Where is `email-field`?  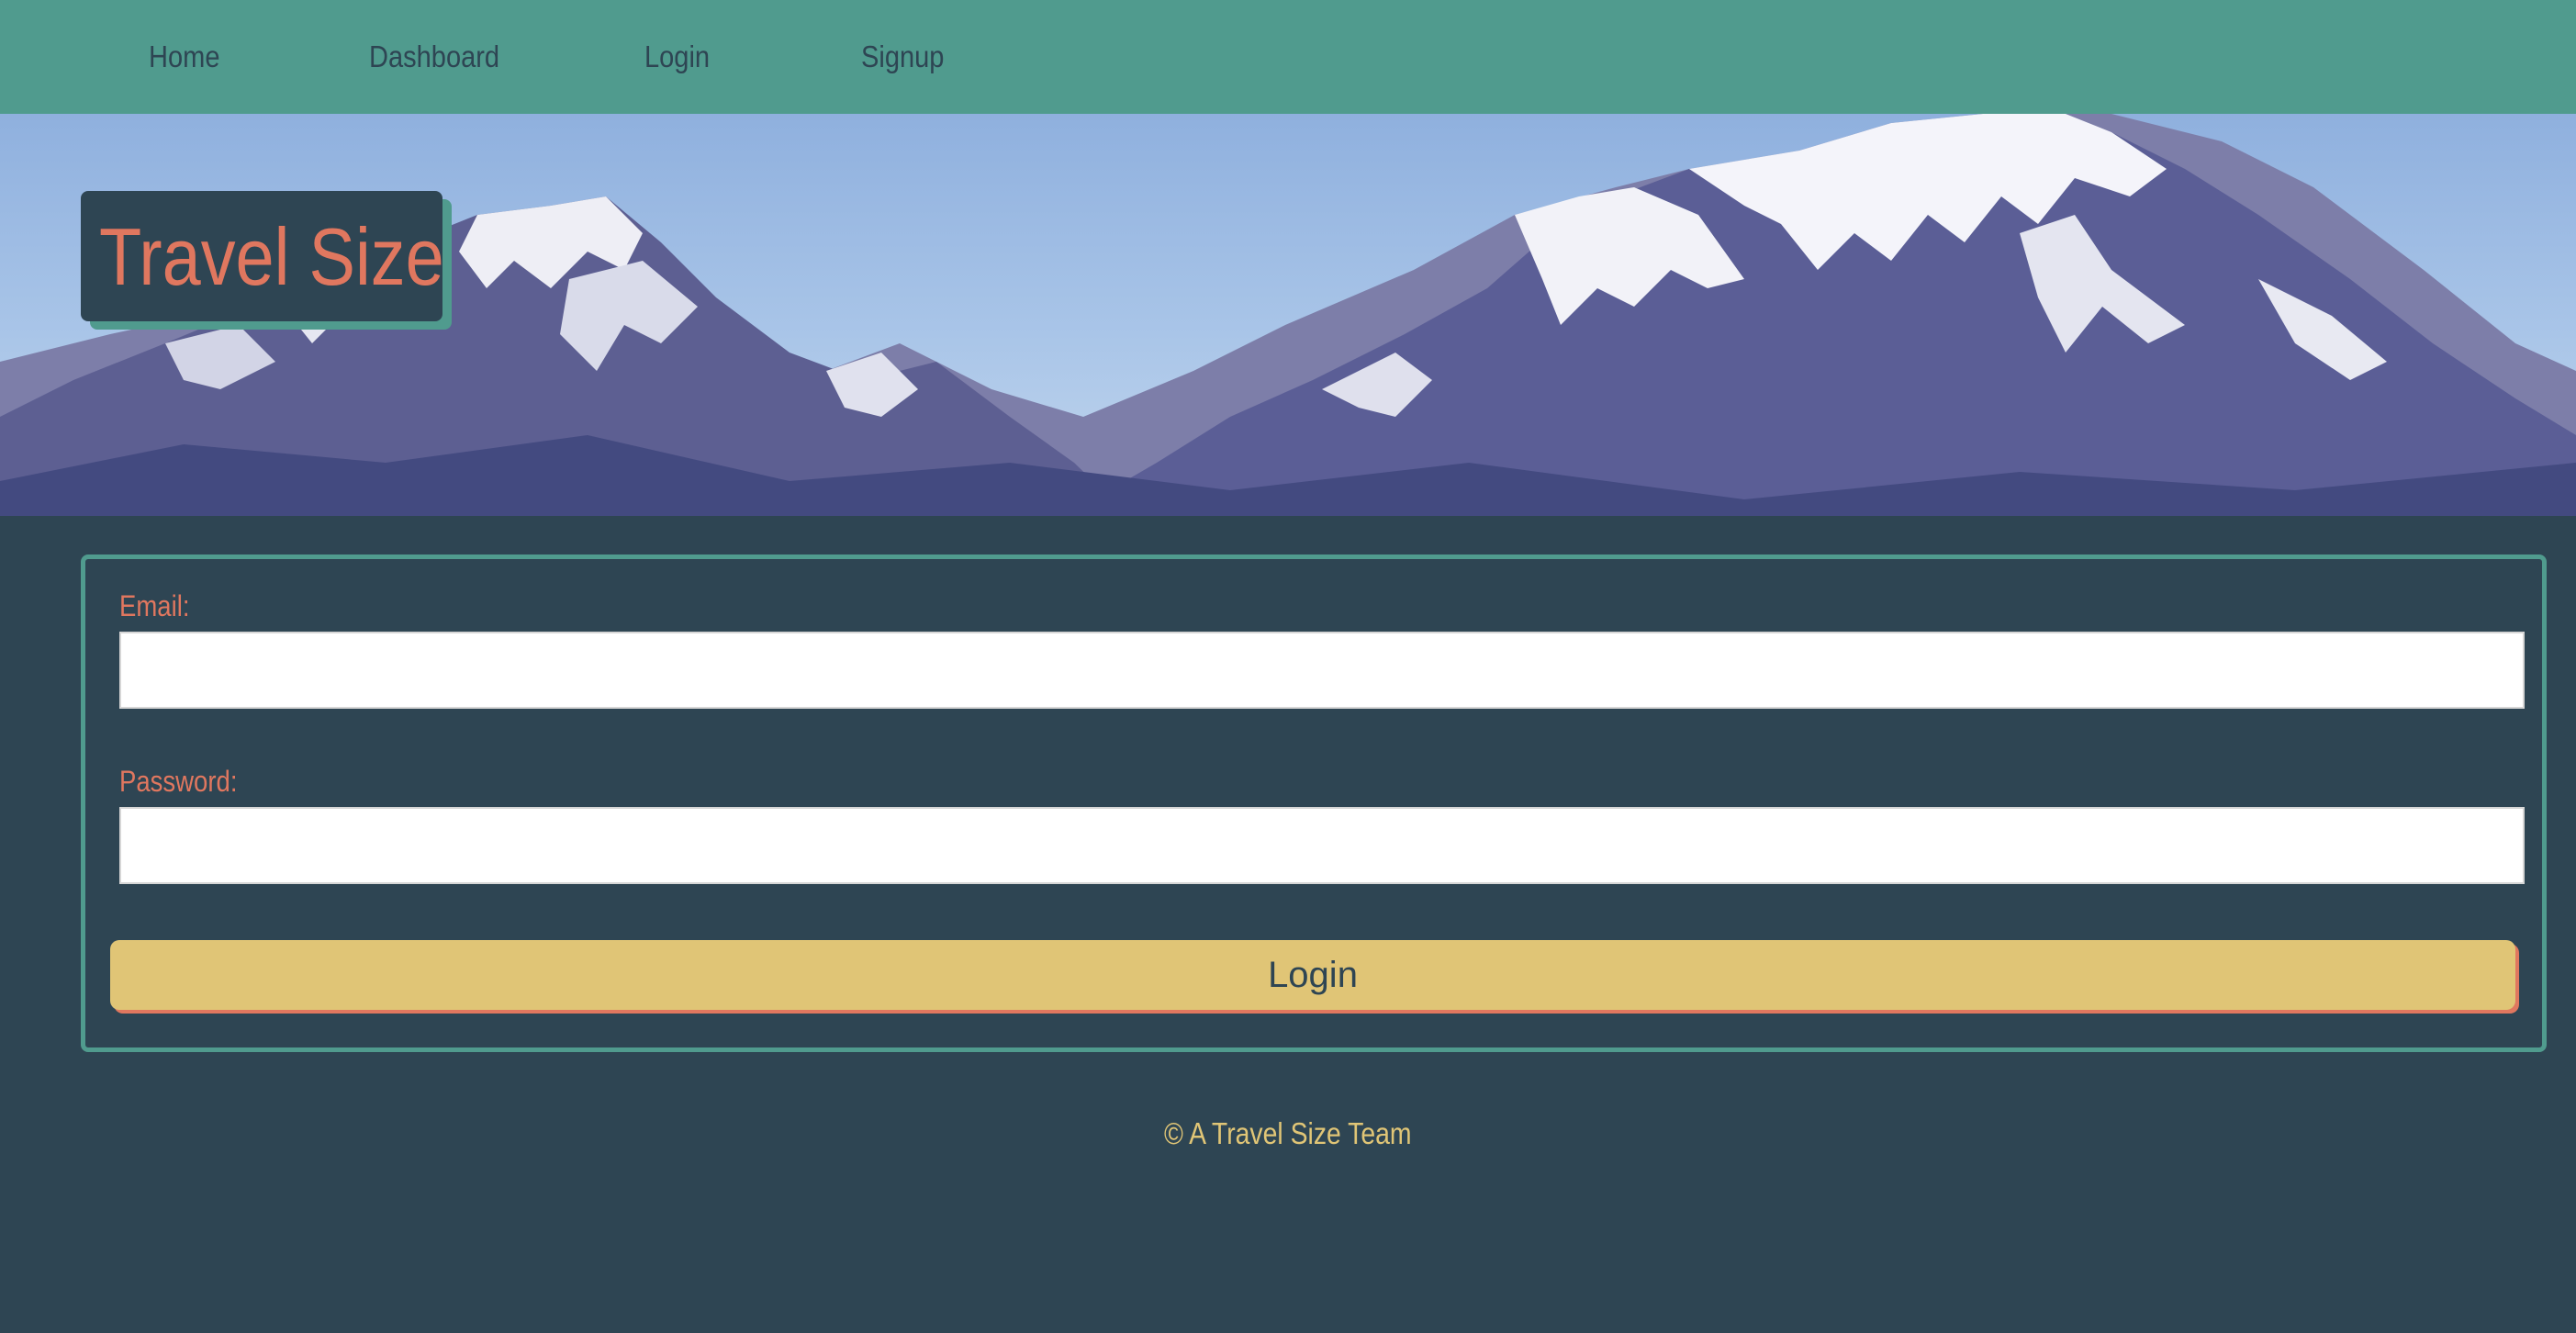
email-field is located at coordinates (1322, 670).